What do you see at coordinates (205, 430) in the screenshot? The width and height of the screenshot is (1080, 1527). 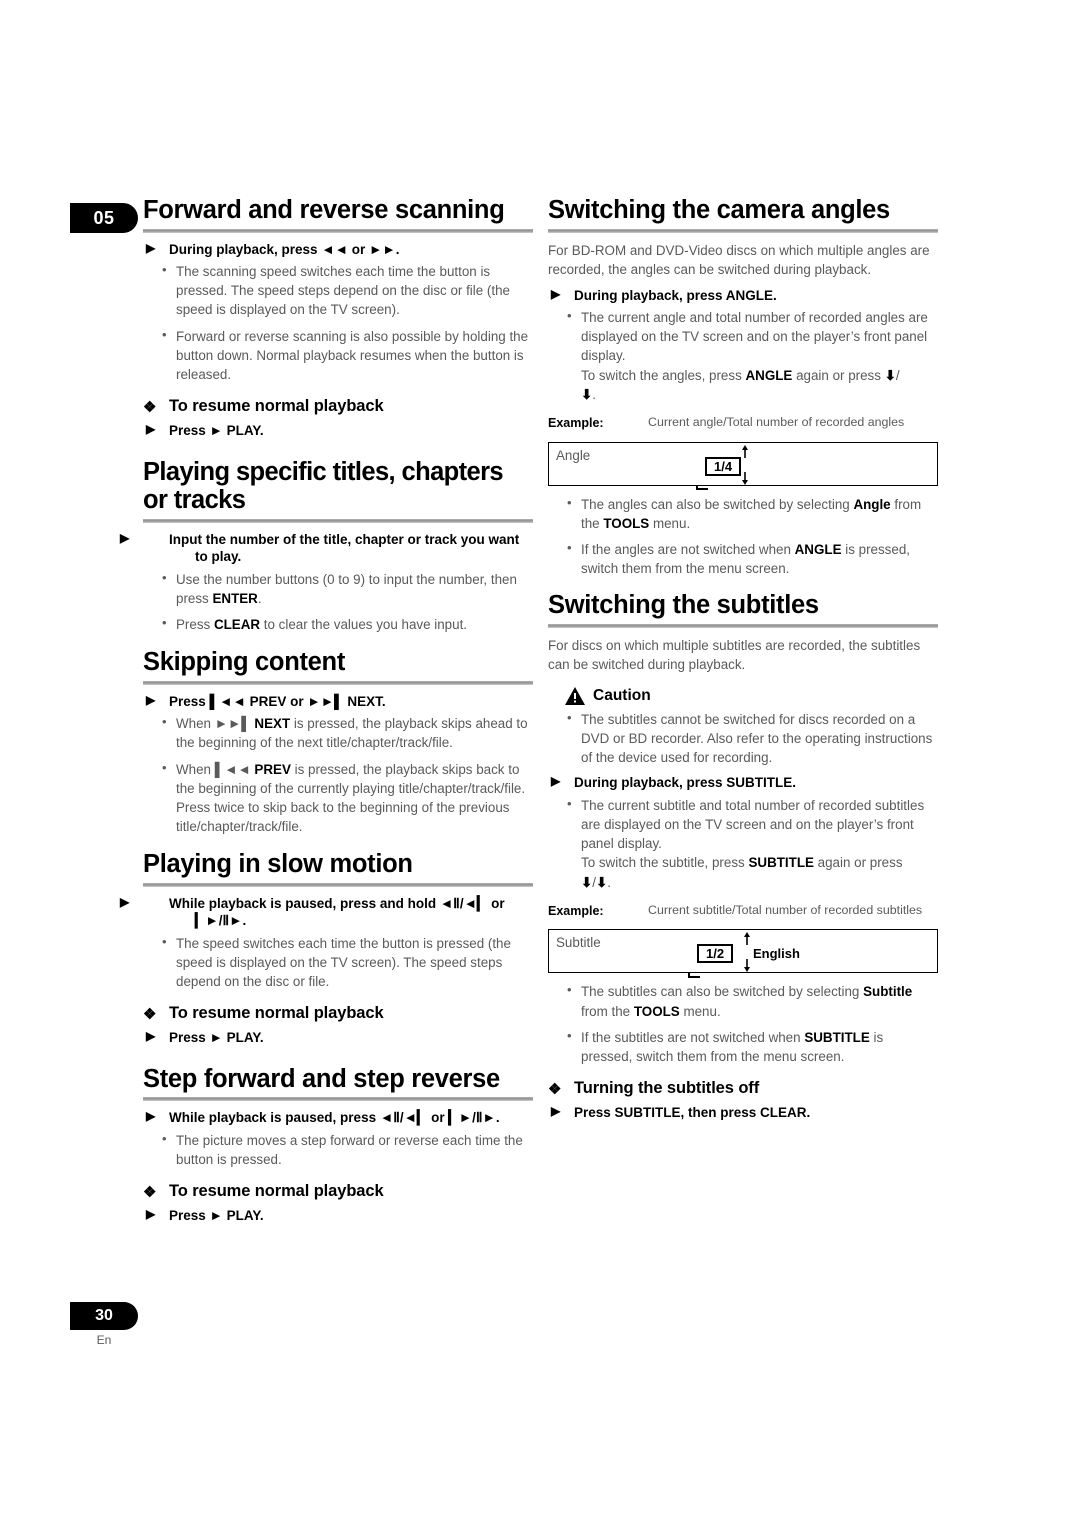 I see `step-press-play-1: ▶ Press ► PLAY.` at bounding box center [205, 430].